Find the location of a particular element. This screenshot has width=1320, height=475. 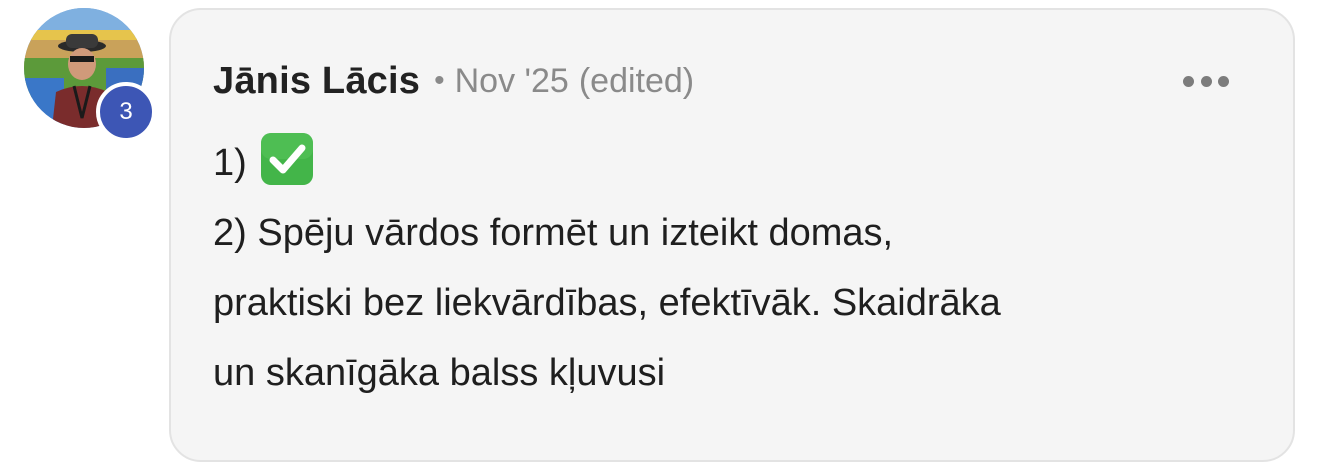

comment-line: un skanīgāka balss kļuvusi is located at coordinates (439, 373).